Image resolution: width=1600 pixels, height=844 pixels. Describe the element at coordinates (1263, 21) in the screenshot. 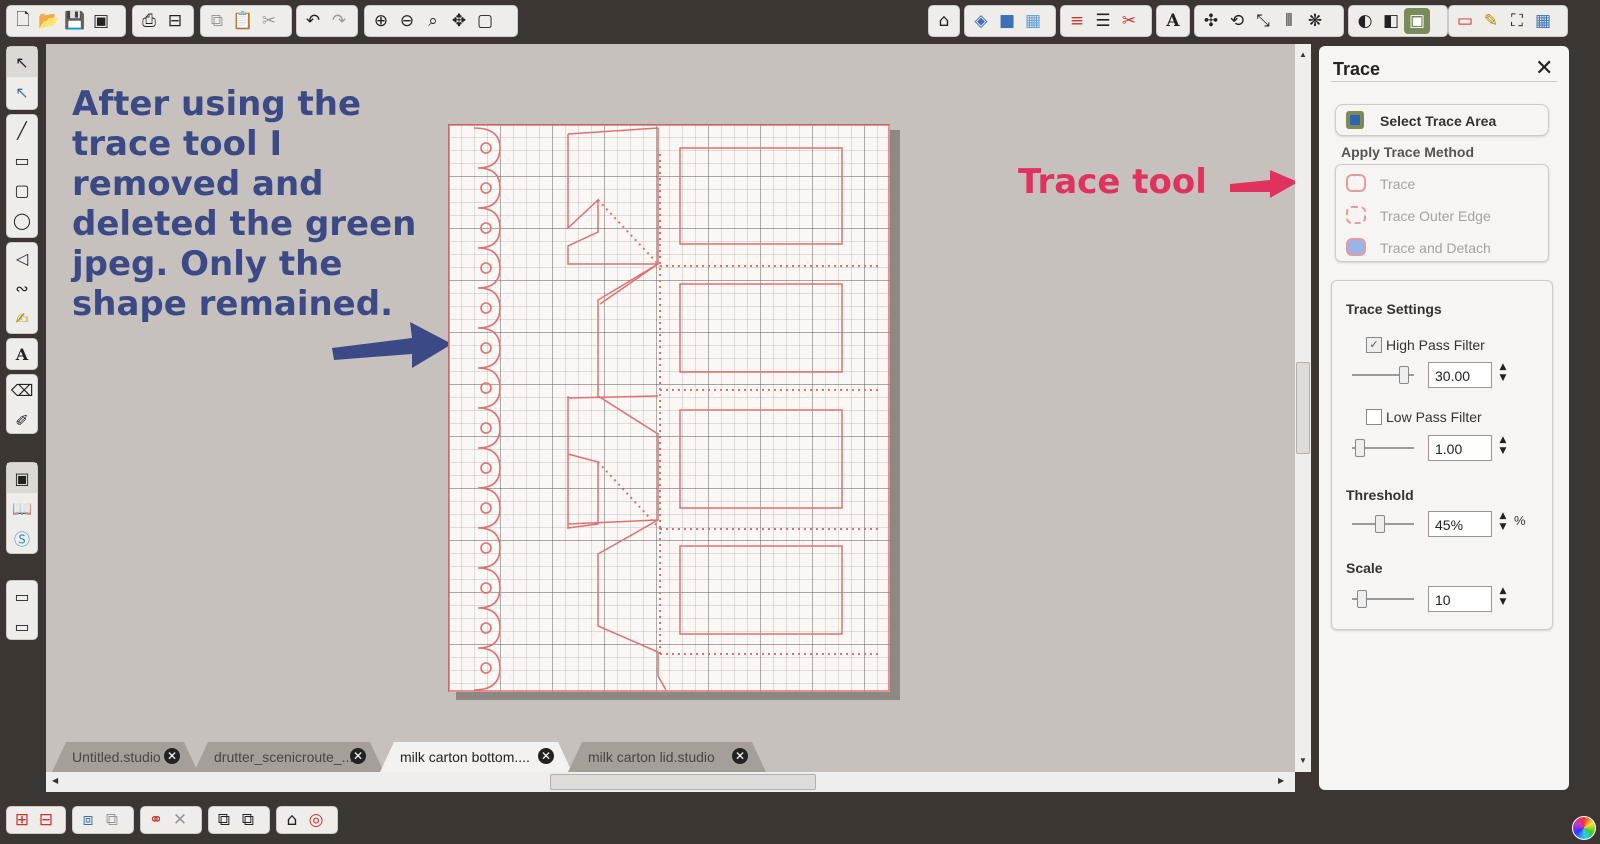

I see `scale-icon: ⤡` at that location.